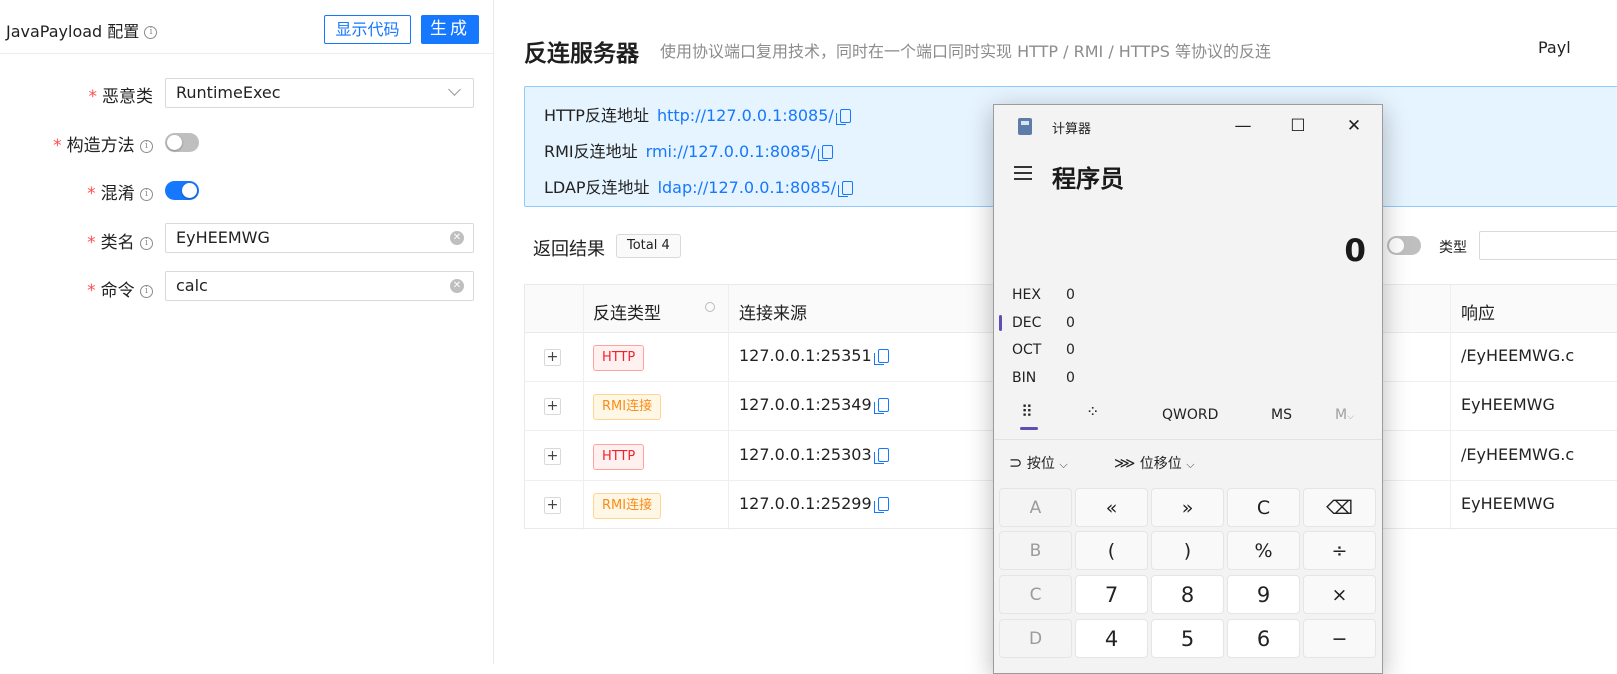 This screenshot has height=674, width=1617. What do you see at coordinates (1263, 507) in the screenshot?
I see `key-clear: C` at bounding box center [1263, 507].